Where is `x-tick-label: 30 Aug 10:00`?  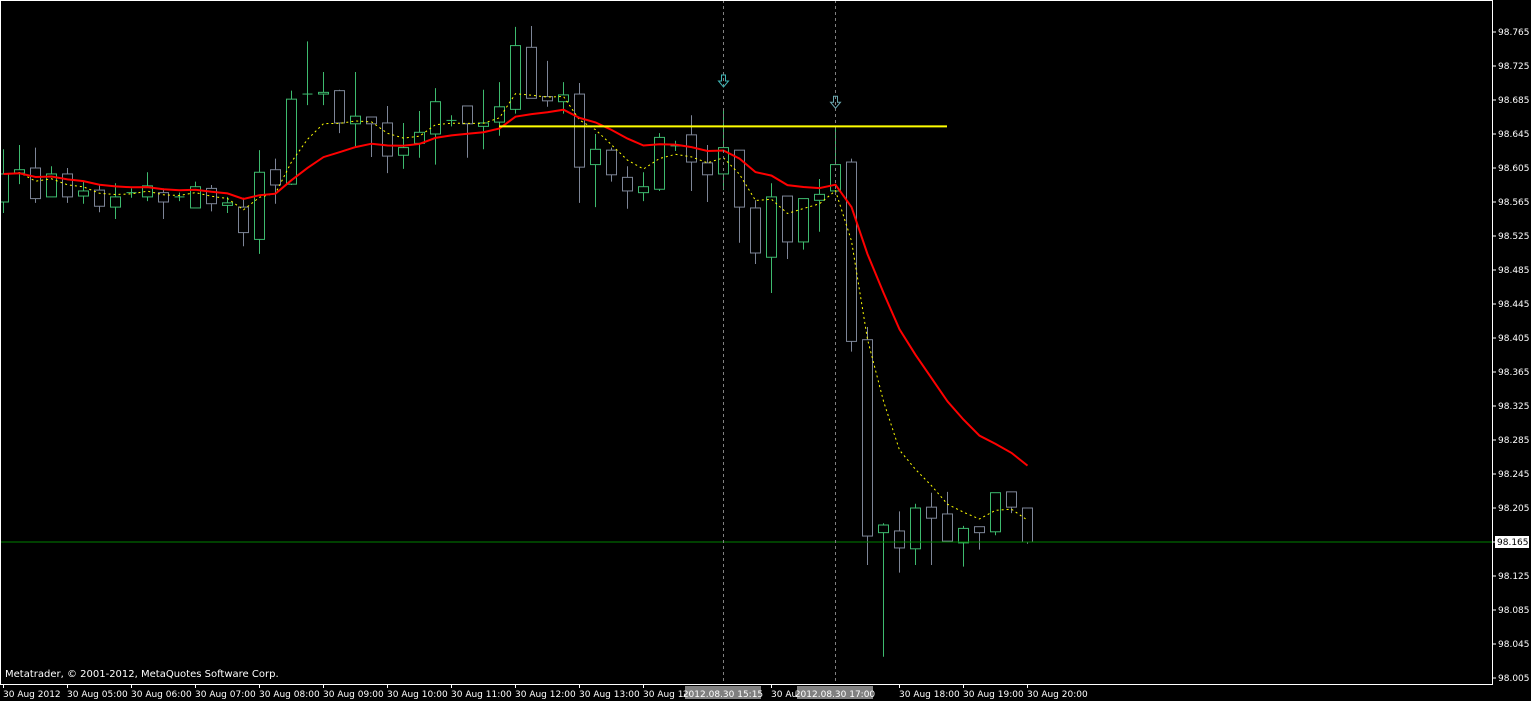
x-tick-label: 30 Aug 10:00 is located at coordinates (417, 695).